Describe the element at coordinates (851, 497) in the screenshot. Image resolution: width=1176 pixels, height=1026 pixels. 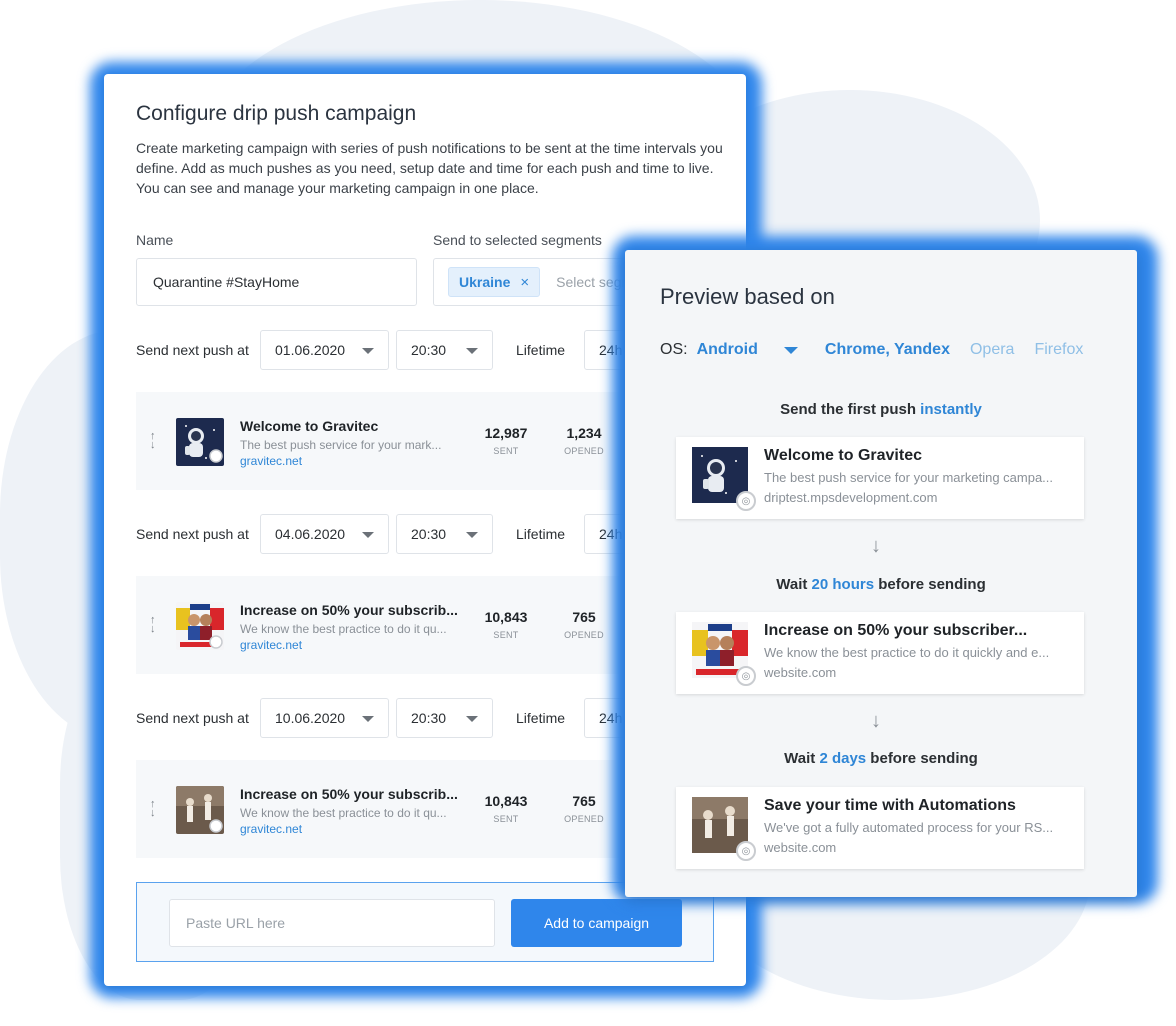
I see `notification-url: driptest.mpsdevelopment.com` at that location.